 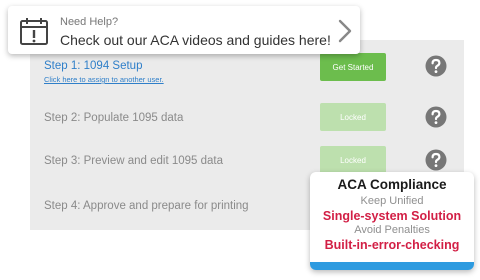 What do you see at coordinates (392, 266) in the screenshot?
I see `compliance-card-bar` at bounding box center [392, 266].